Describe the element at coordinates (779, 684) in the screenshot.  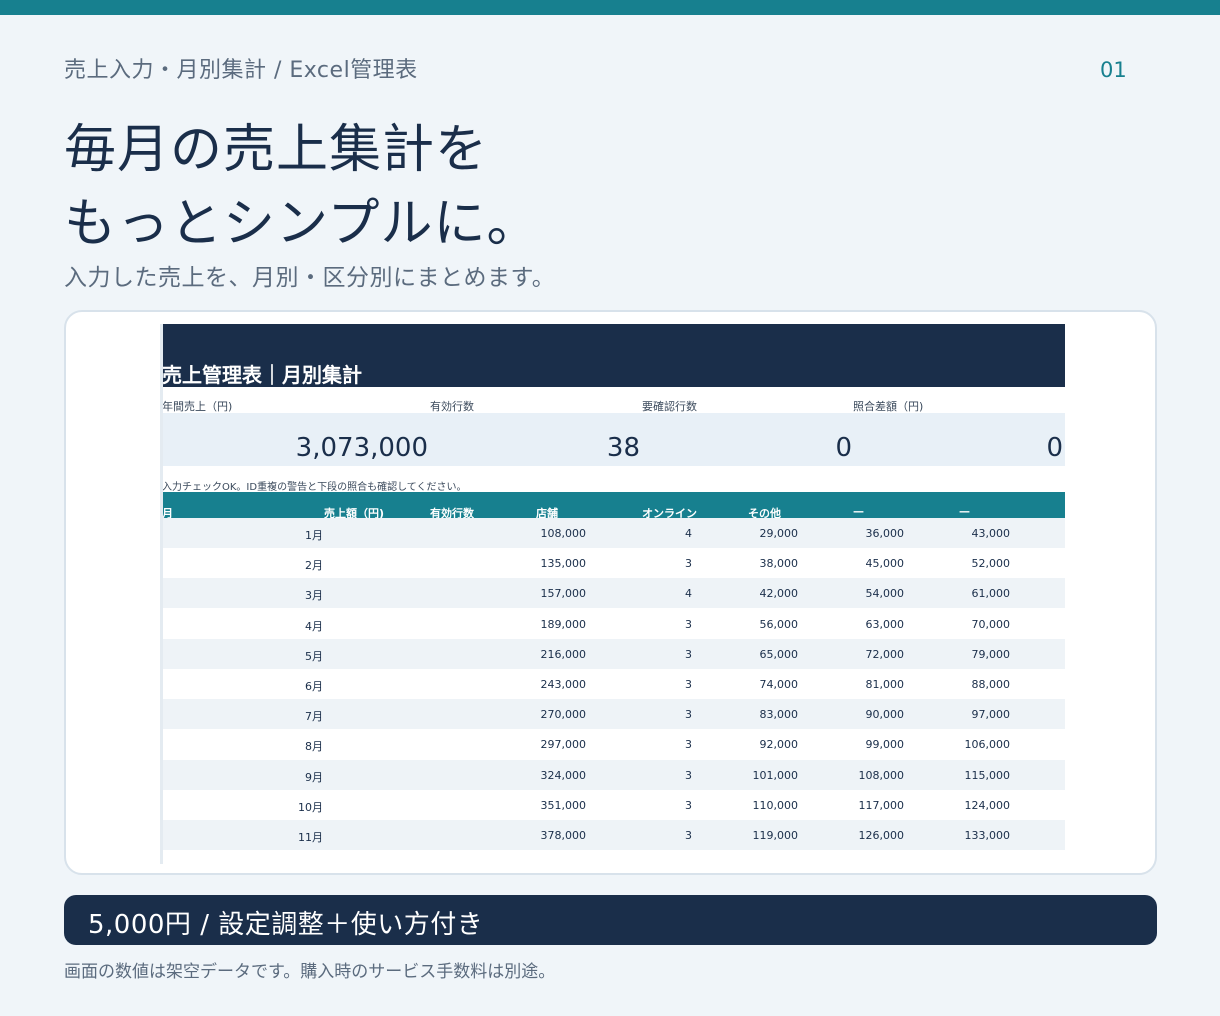
I see `cell-store: 74,000` at that location.